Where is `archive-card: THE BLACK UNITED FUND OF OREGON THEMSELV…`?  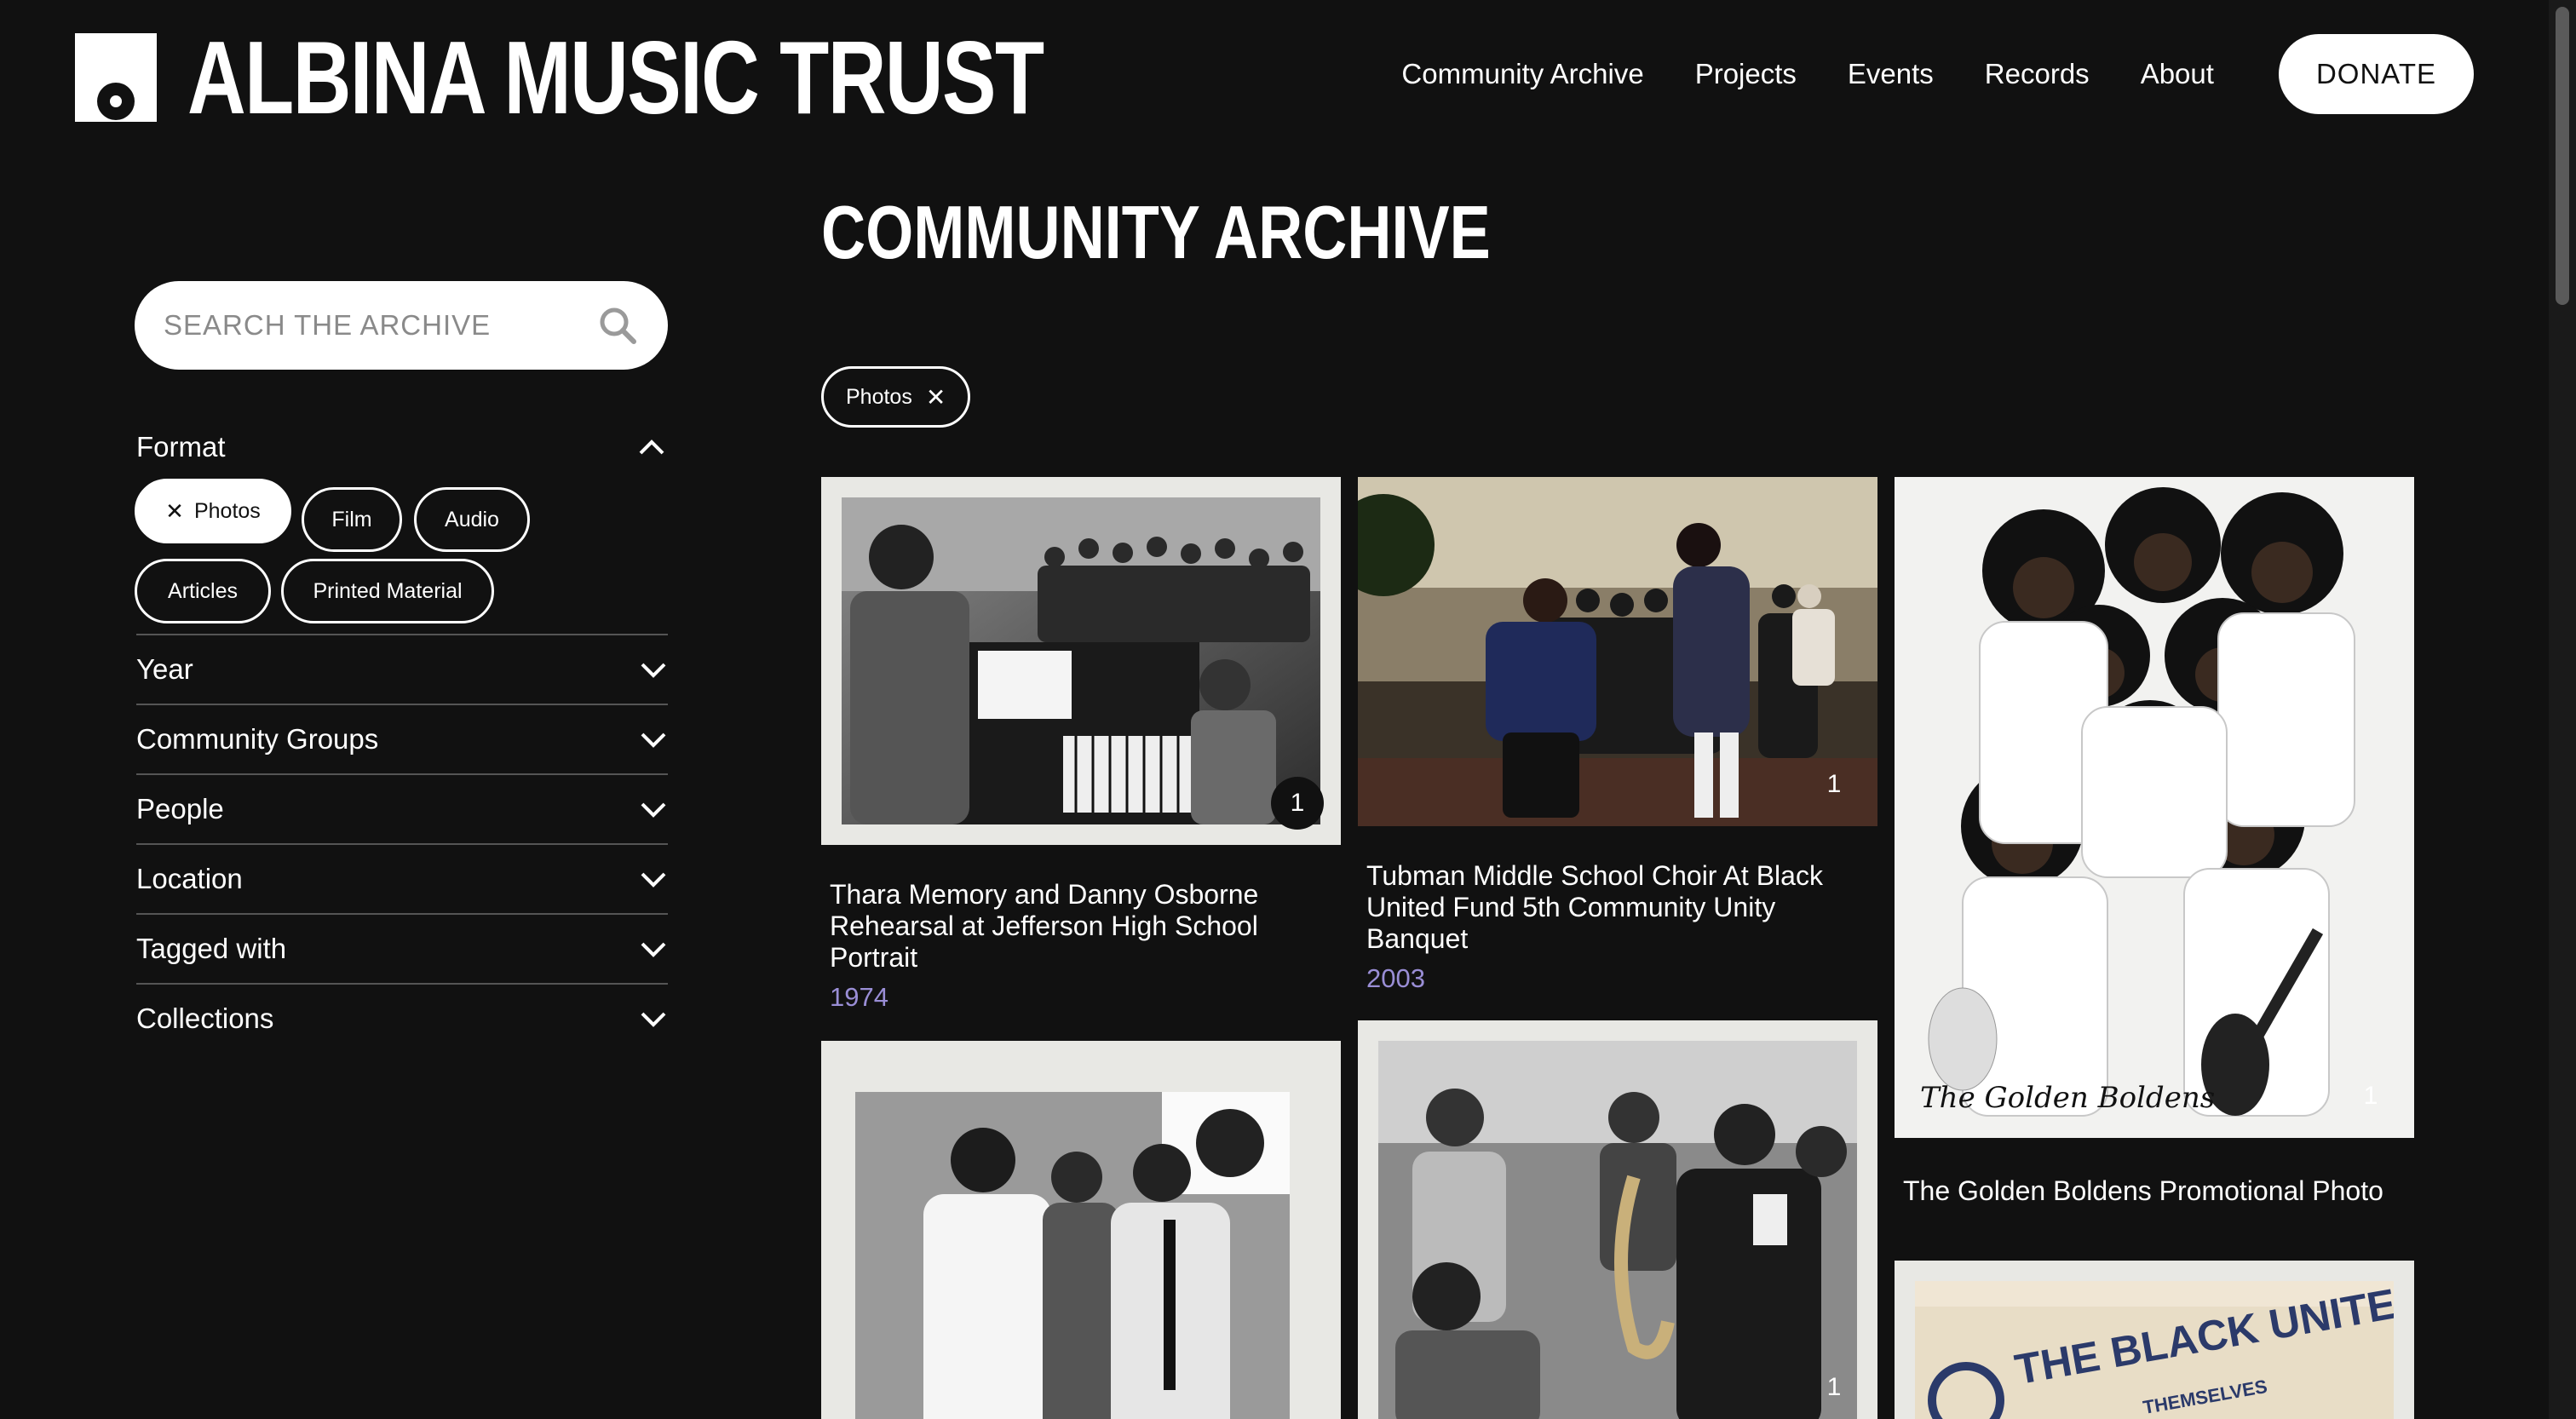 archive-card: THE BLACK UNITED FUND OF OREGON THEMSELV… is located at coordinates (2155, 1340).